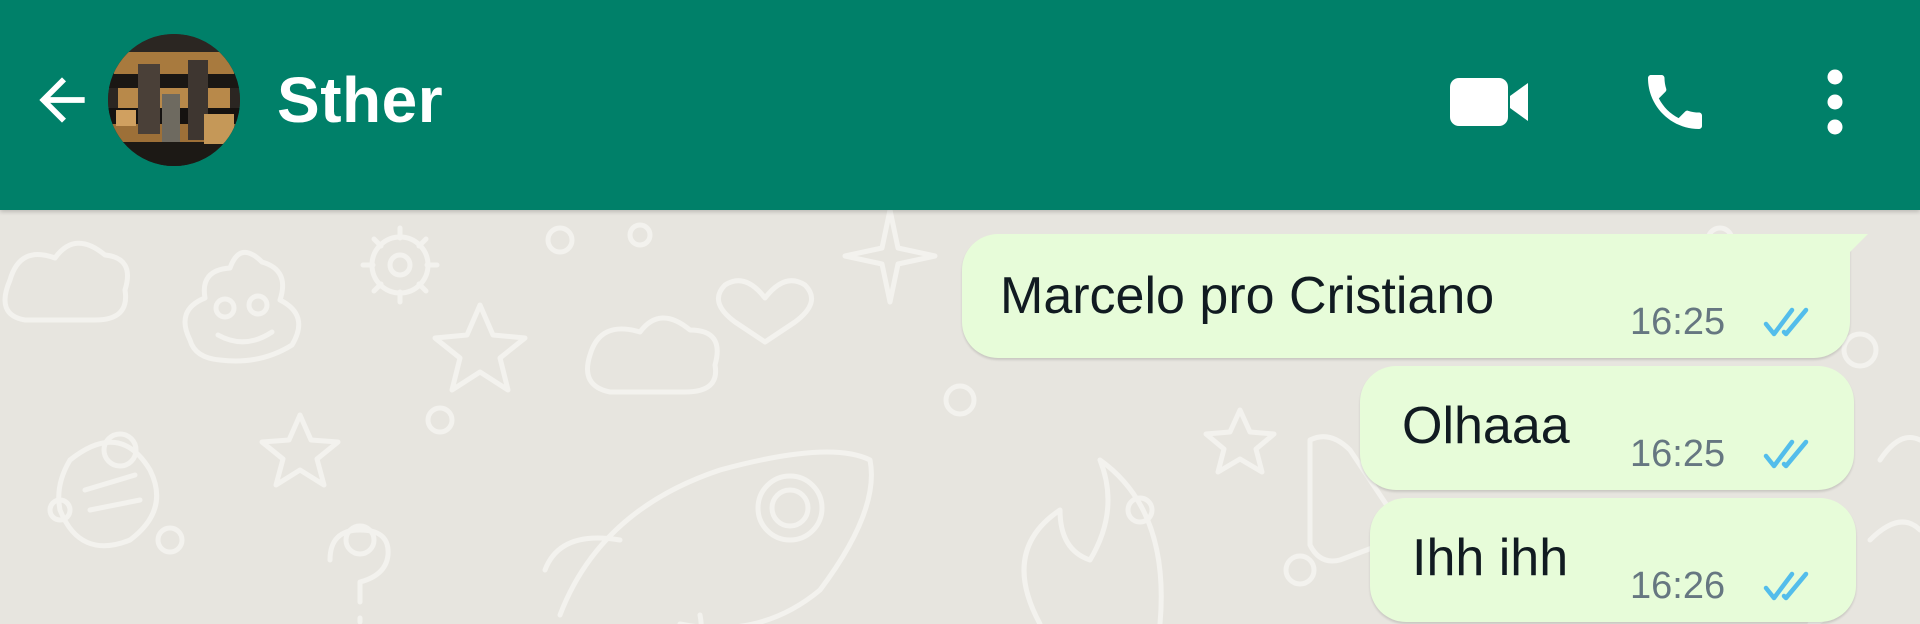 Image resolution: width=1920 pixels, height=624 pixels. I want to click on message-text: Marcelo pro Cristiano, so click(1247, 296).